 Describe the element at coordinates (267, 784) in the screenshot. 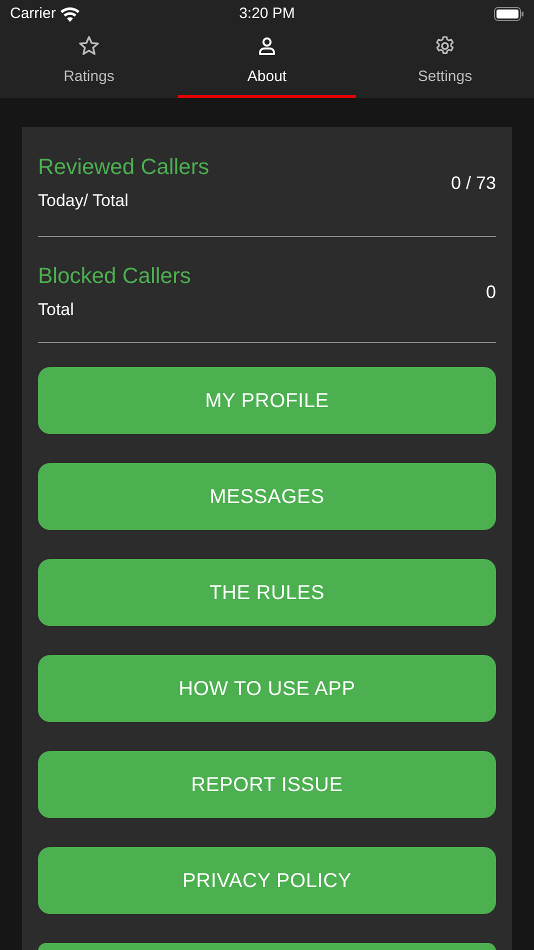

I see `menu-button: REPORT ISSUE` at that location.